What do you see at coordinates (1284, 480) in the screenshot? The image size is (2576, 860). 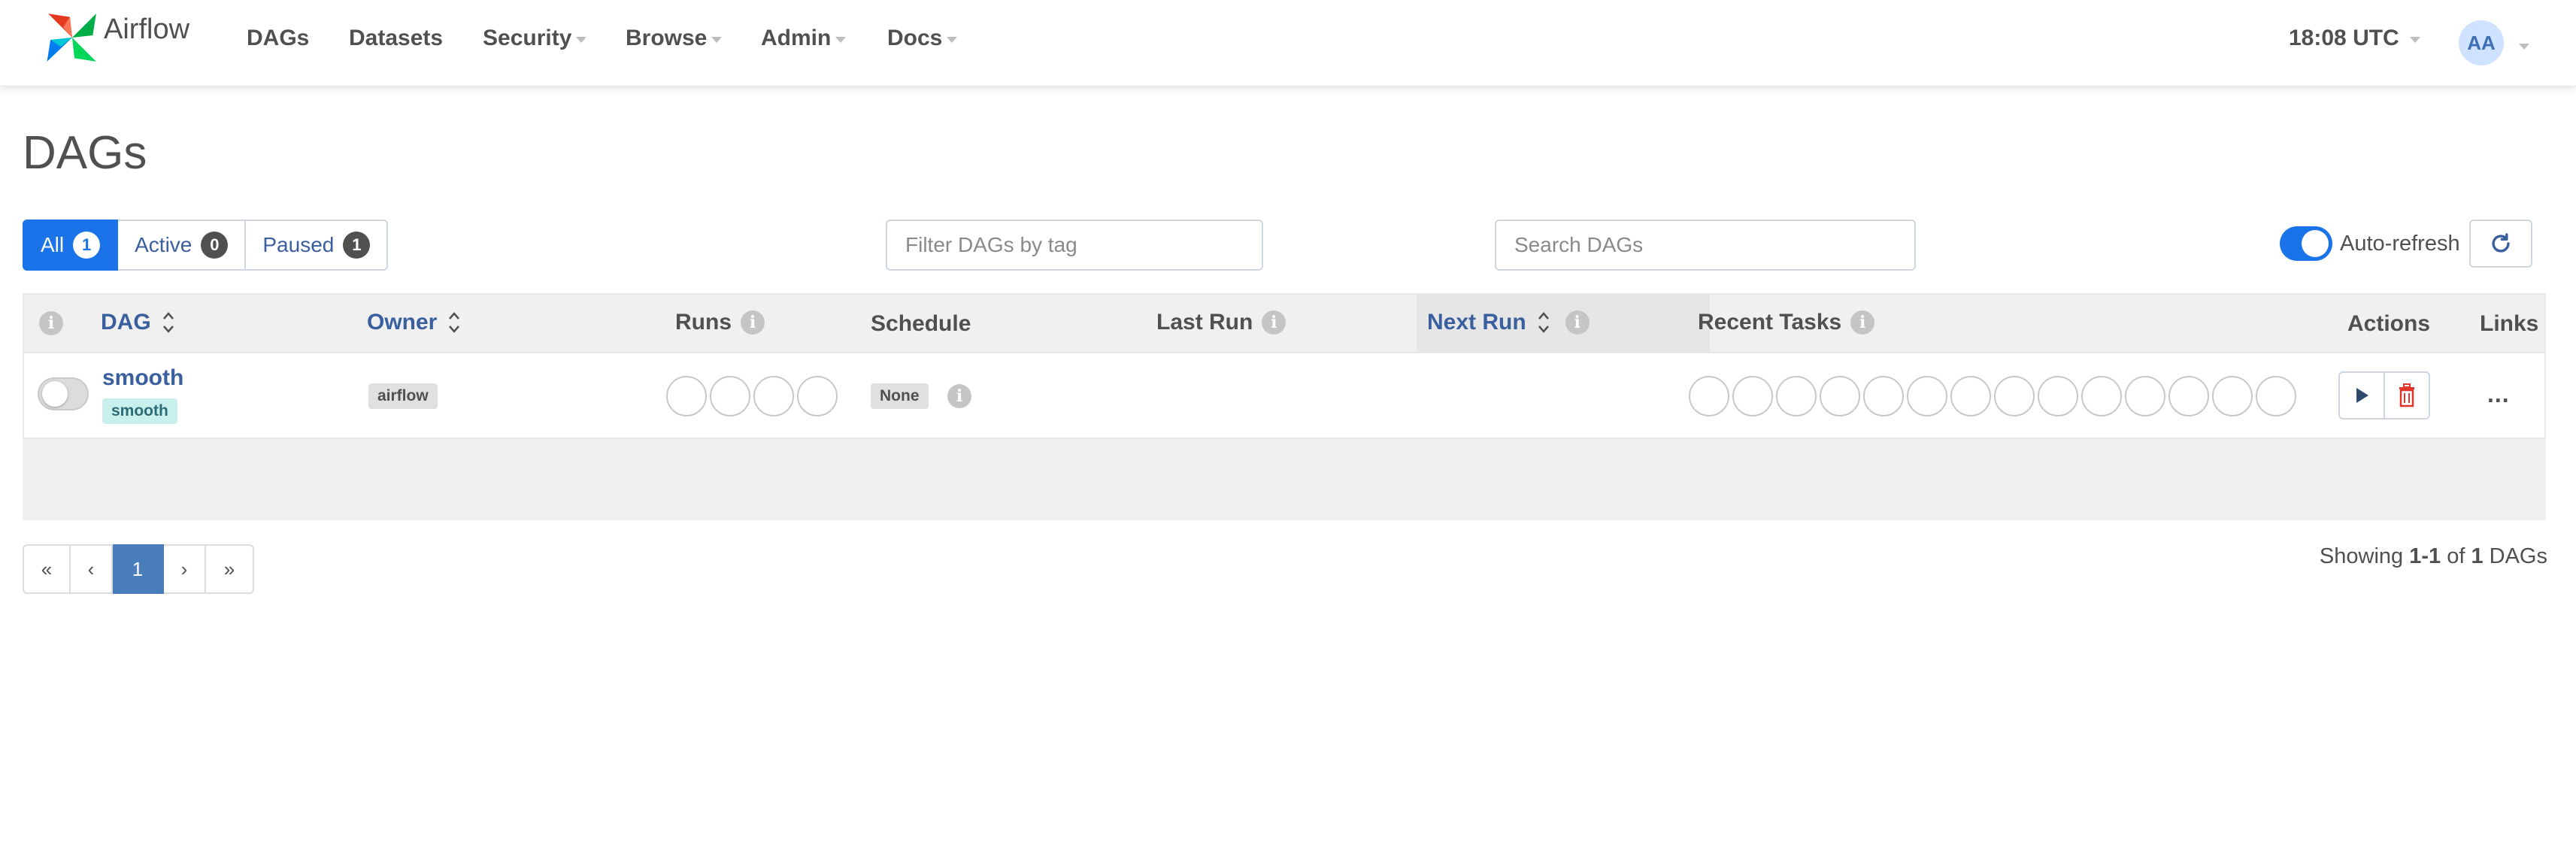 I see `table-empty-area` at bounding box center [1284, 480].